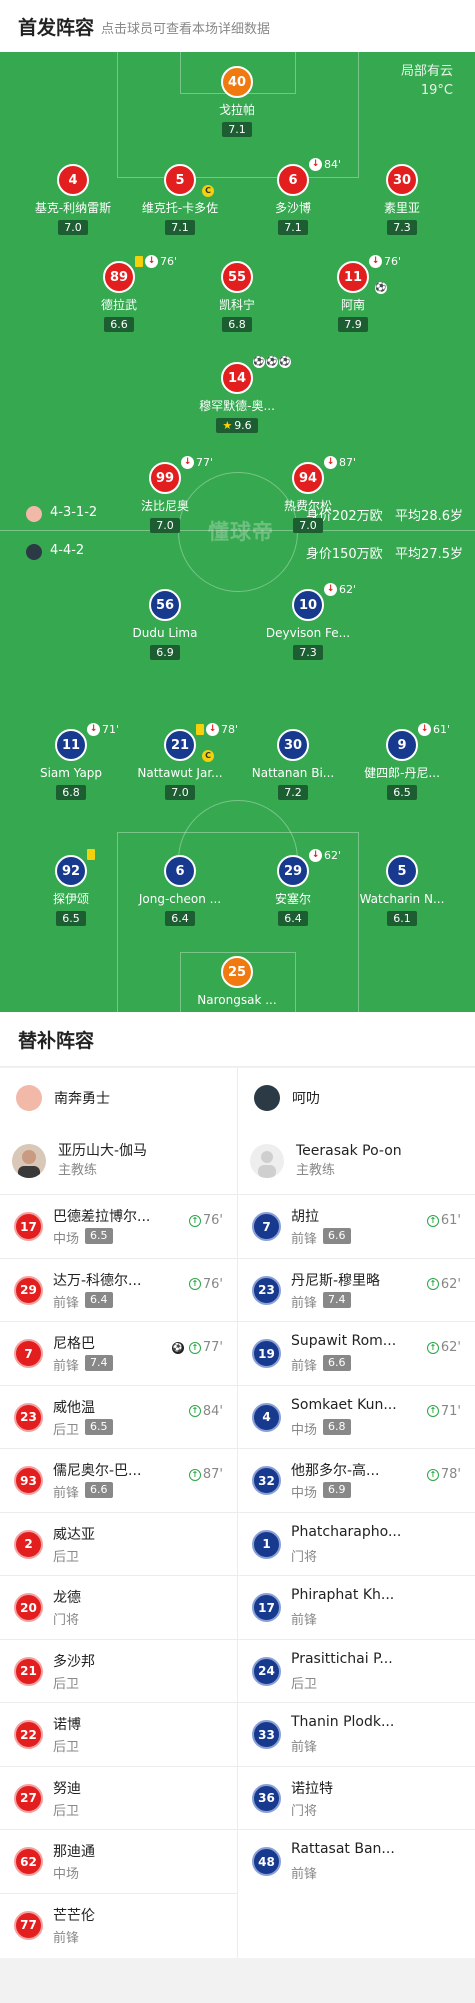 This screenshot has width=475, height=2003. I want to click on home-player-1: 4 基克-利纳雷斯 7.0, so click(73, 199).